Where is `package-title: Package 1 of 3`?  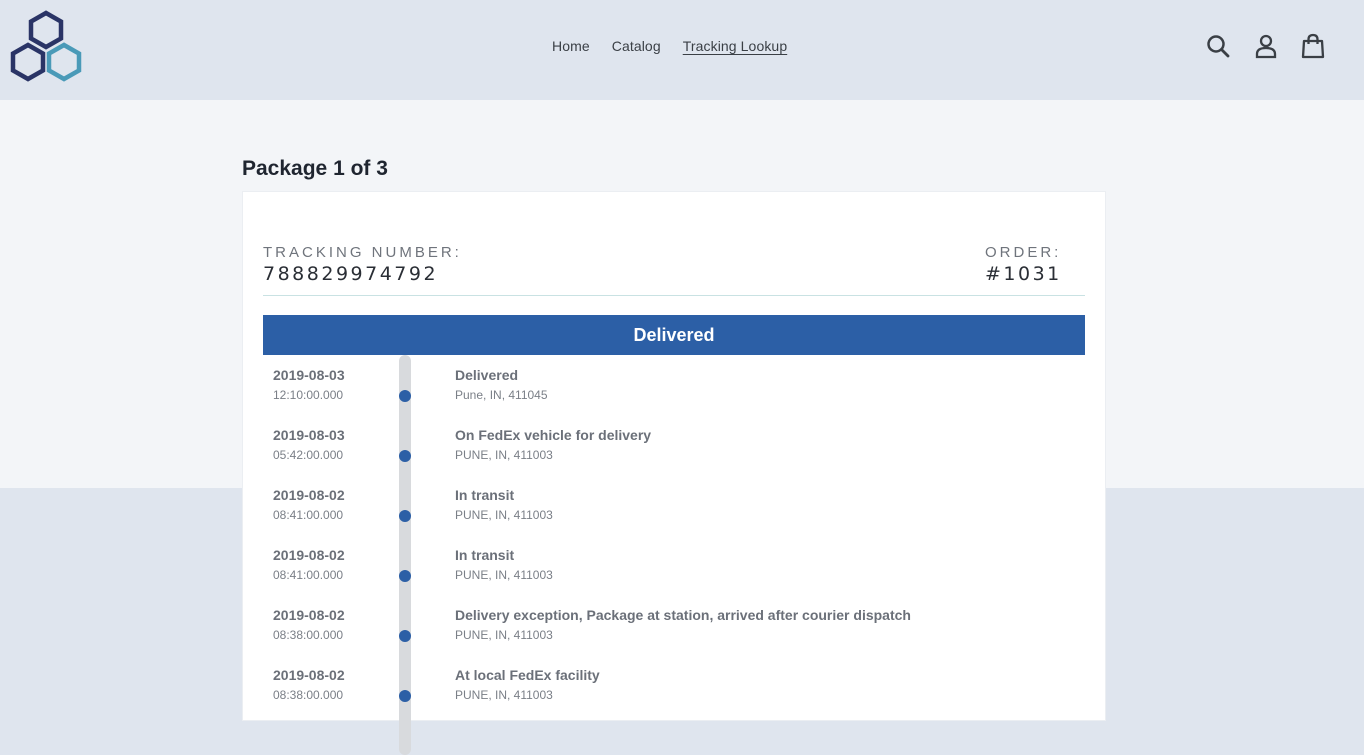 package-title: Package 1 of 3 is located at coordinates (315, 168).